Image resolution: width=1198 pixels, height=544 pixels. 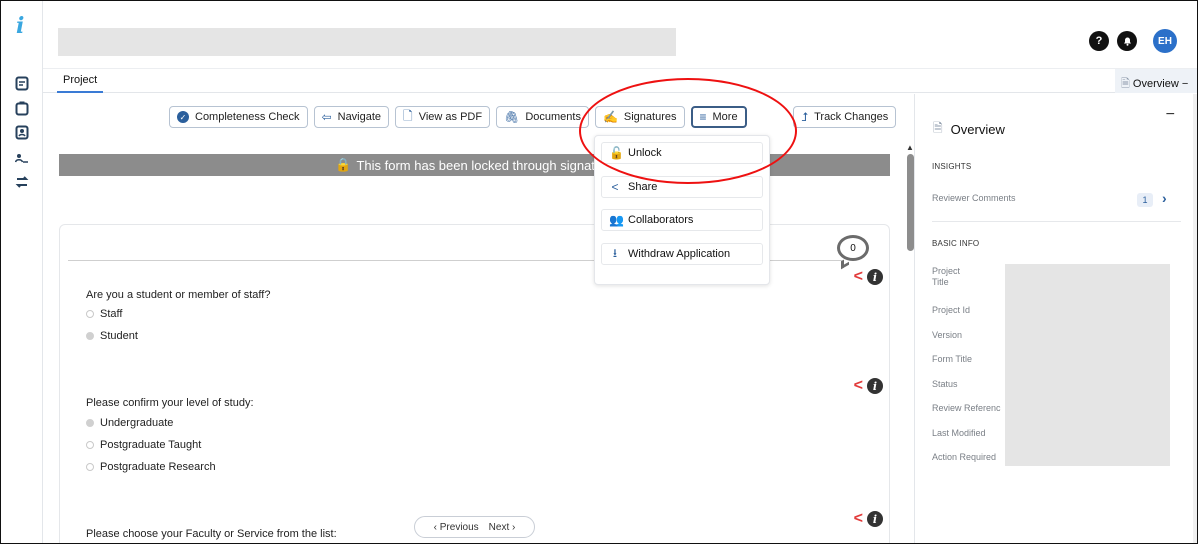 I want to click on reviewer-comments-count: 1, so click(x=1145, y=200).